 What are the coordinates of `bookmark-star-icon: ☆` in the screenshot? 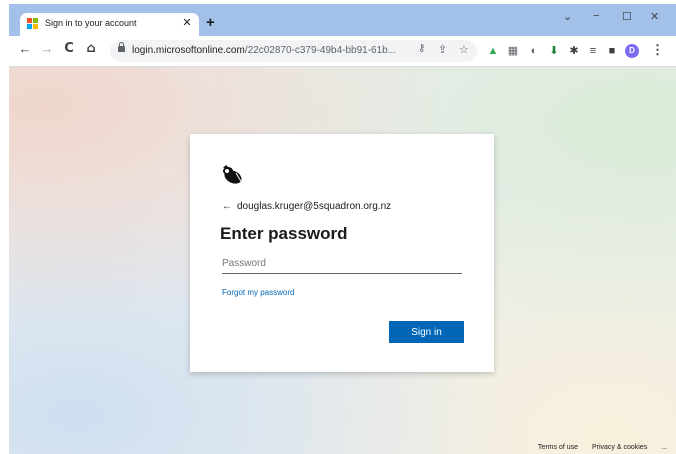 It's located at (464, 49).